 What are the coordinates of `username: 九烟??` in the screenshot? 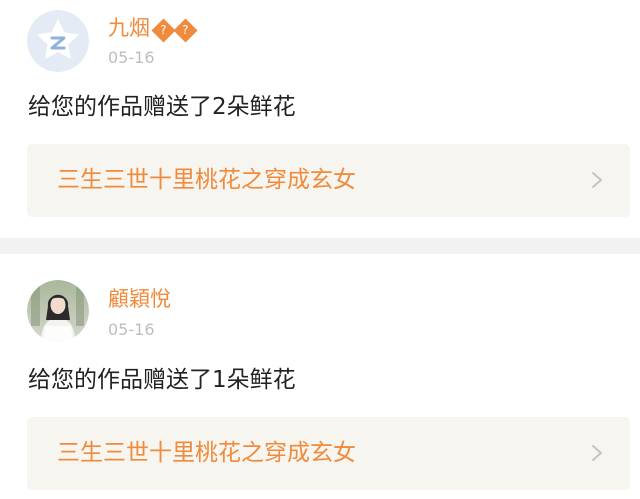 It's located at (153, 28).